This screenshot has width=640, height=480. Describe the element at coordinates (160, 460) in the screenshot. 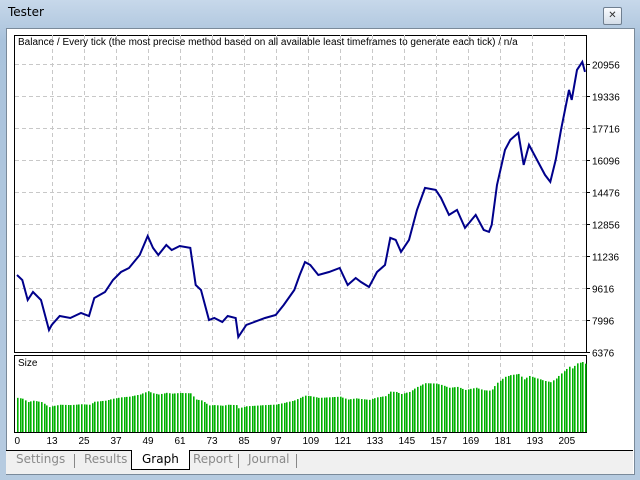

I see `tab-graph: Graph` at that location.